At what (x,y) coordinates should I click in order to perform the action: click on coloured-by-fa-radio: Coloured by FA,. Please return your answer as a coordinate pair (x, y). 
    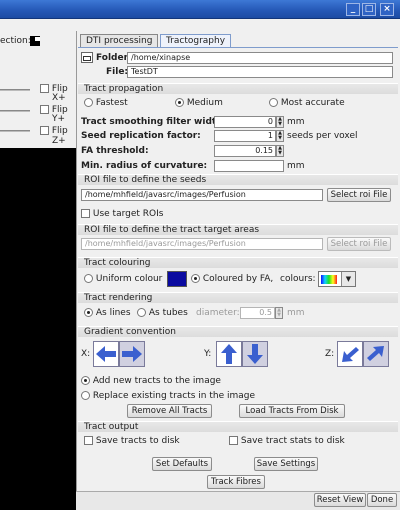
    Looking at the image, I should click on (232, 279).